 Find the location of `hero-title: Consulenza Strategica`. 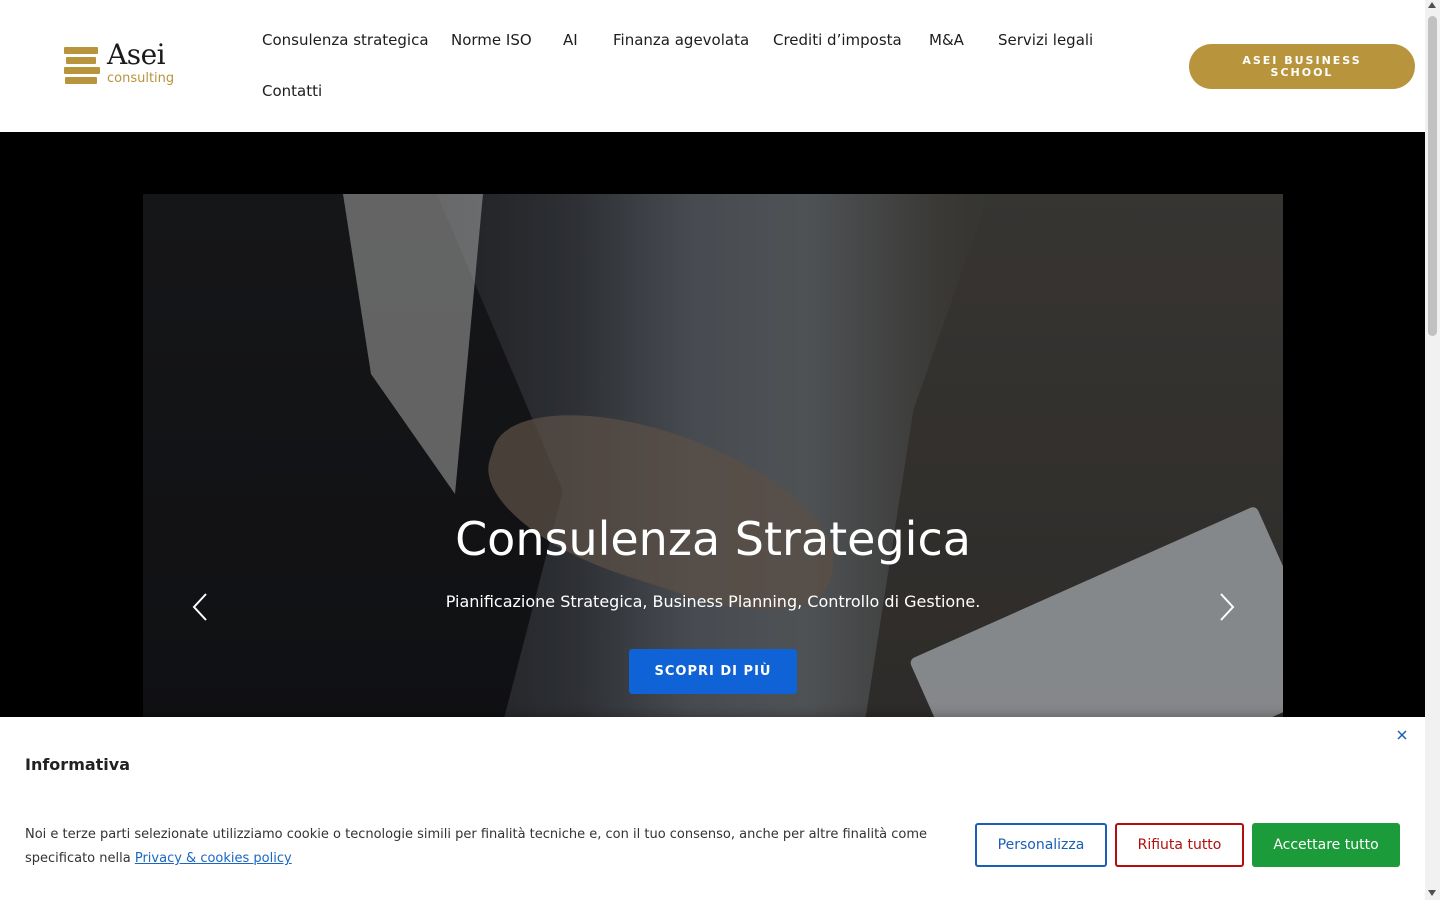

hero-title: Consulenza Strategica is located at coordinates (713, 539).